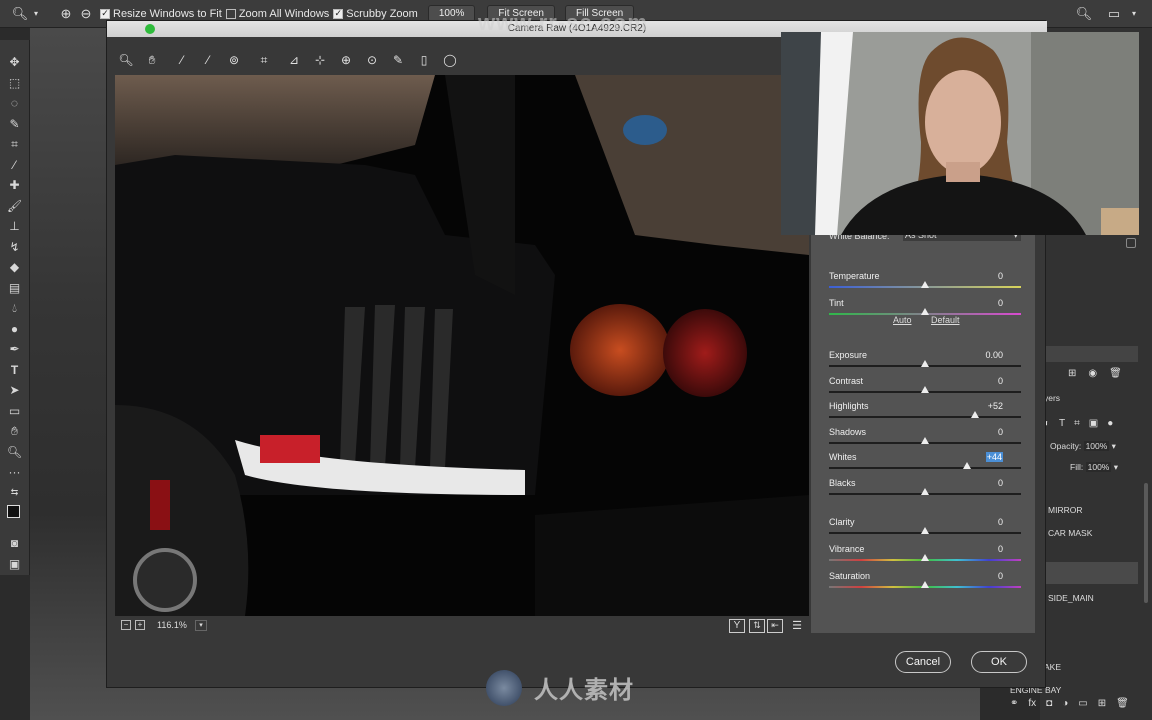 This screenshot has width=1152, height=720. I want to click on slider-contrast: Contrast 0, so click(927, 389).